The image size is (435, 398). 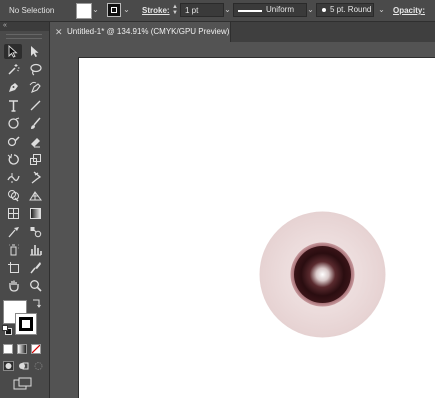 I want to click on document-tab-title: Untitled-1* @ 134.91% (CMYK/GPU Preview), so click(x=148, y=31).